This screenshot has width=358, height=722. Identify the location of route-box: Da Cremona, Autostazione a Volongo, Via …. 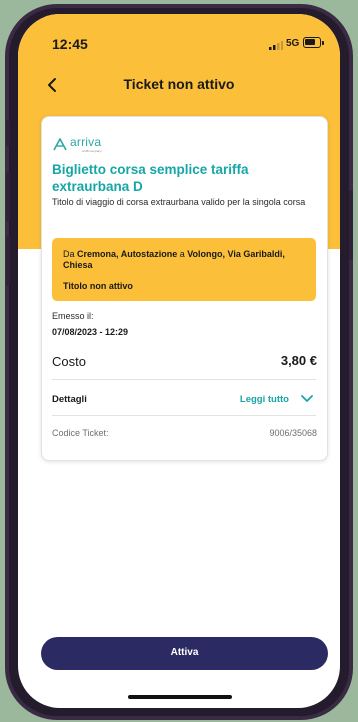
(184, 269).